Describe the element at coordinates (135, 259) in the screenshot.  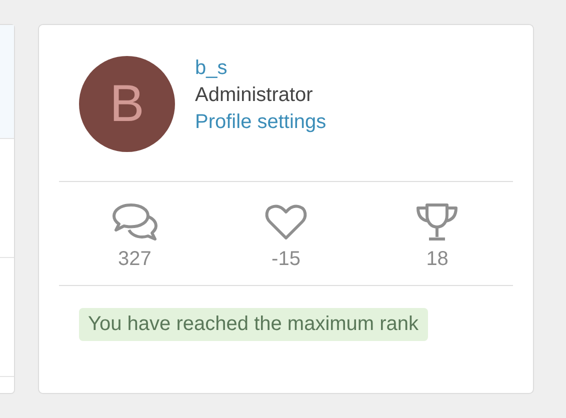
I see `stat-count: 327` at that location.